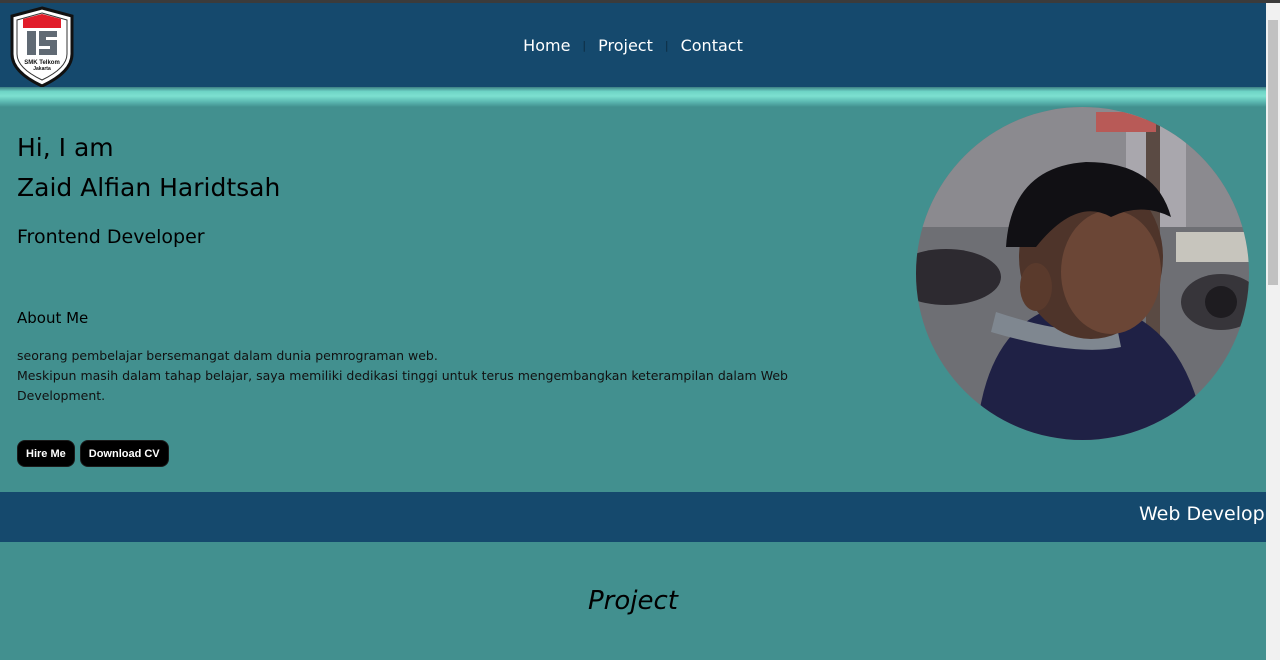 This screenshot has height=660, width=1280. What do you see at coordinates (46, 453) in the screenshot?
I see `hire-me-button: Hire Me` at bounding box center [46, 453].